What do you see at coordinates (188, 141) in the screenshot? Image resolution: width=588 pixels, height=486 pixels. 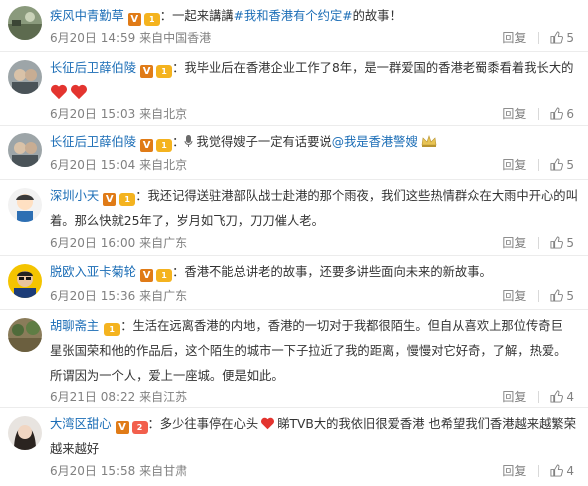 I see `microphone-icon` at bounding box center [188, 141].